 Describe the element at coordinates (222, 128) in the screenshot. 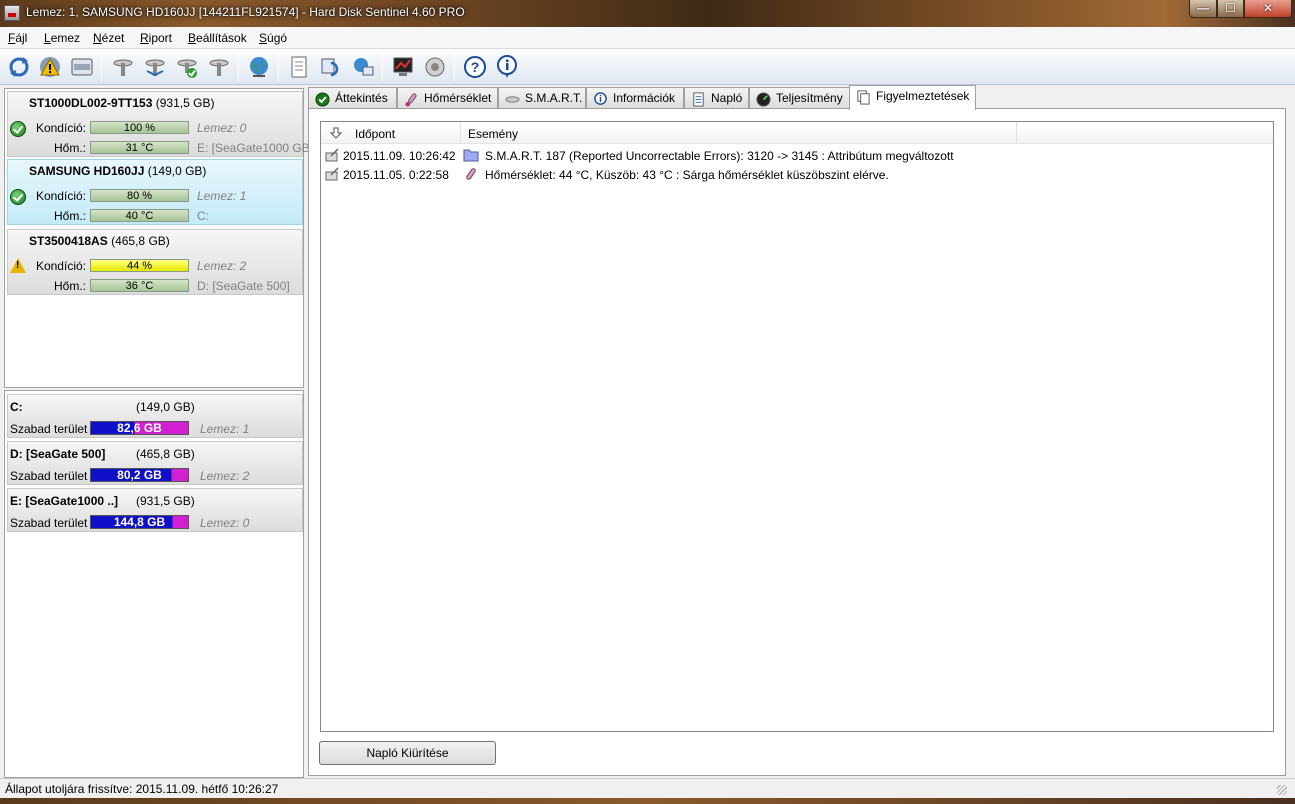

I see `disk-number: Lemez: 0` at that location.